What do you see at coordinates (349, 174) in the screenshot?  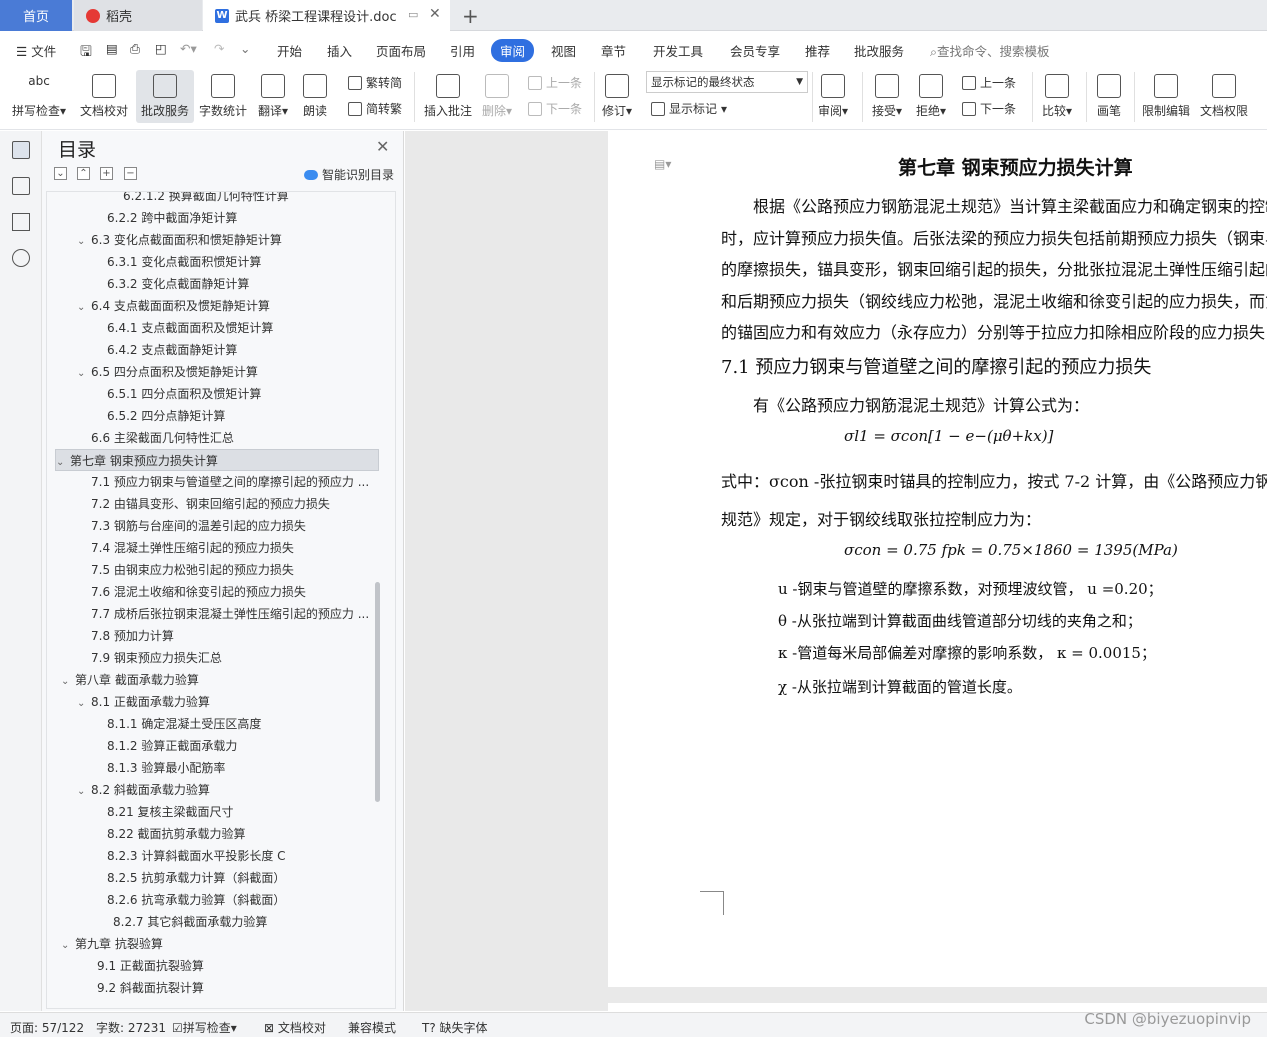 I see `smart-toc-button: 智能识别目录` at bounding box center [349, 174].